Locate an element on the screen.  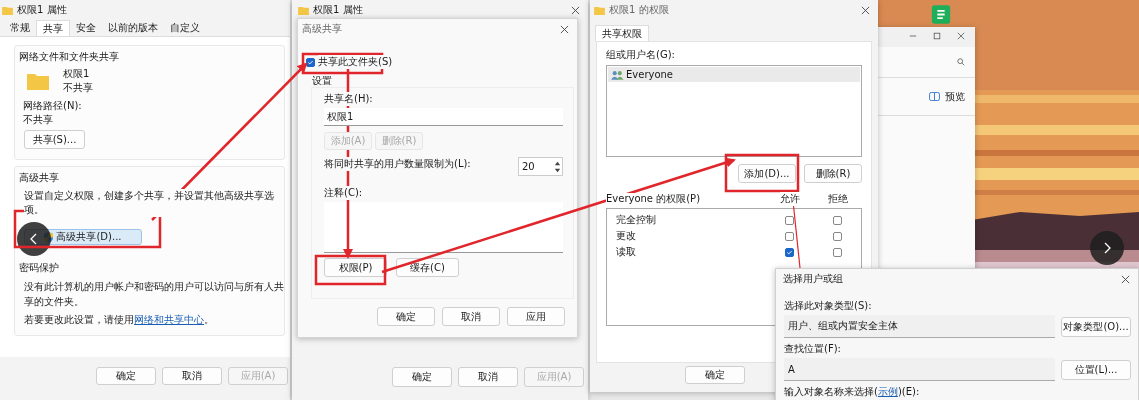
field-label: 输入对象名称来选择(示例)(E): is located at coordinates (852, 392).